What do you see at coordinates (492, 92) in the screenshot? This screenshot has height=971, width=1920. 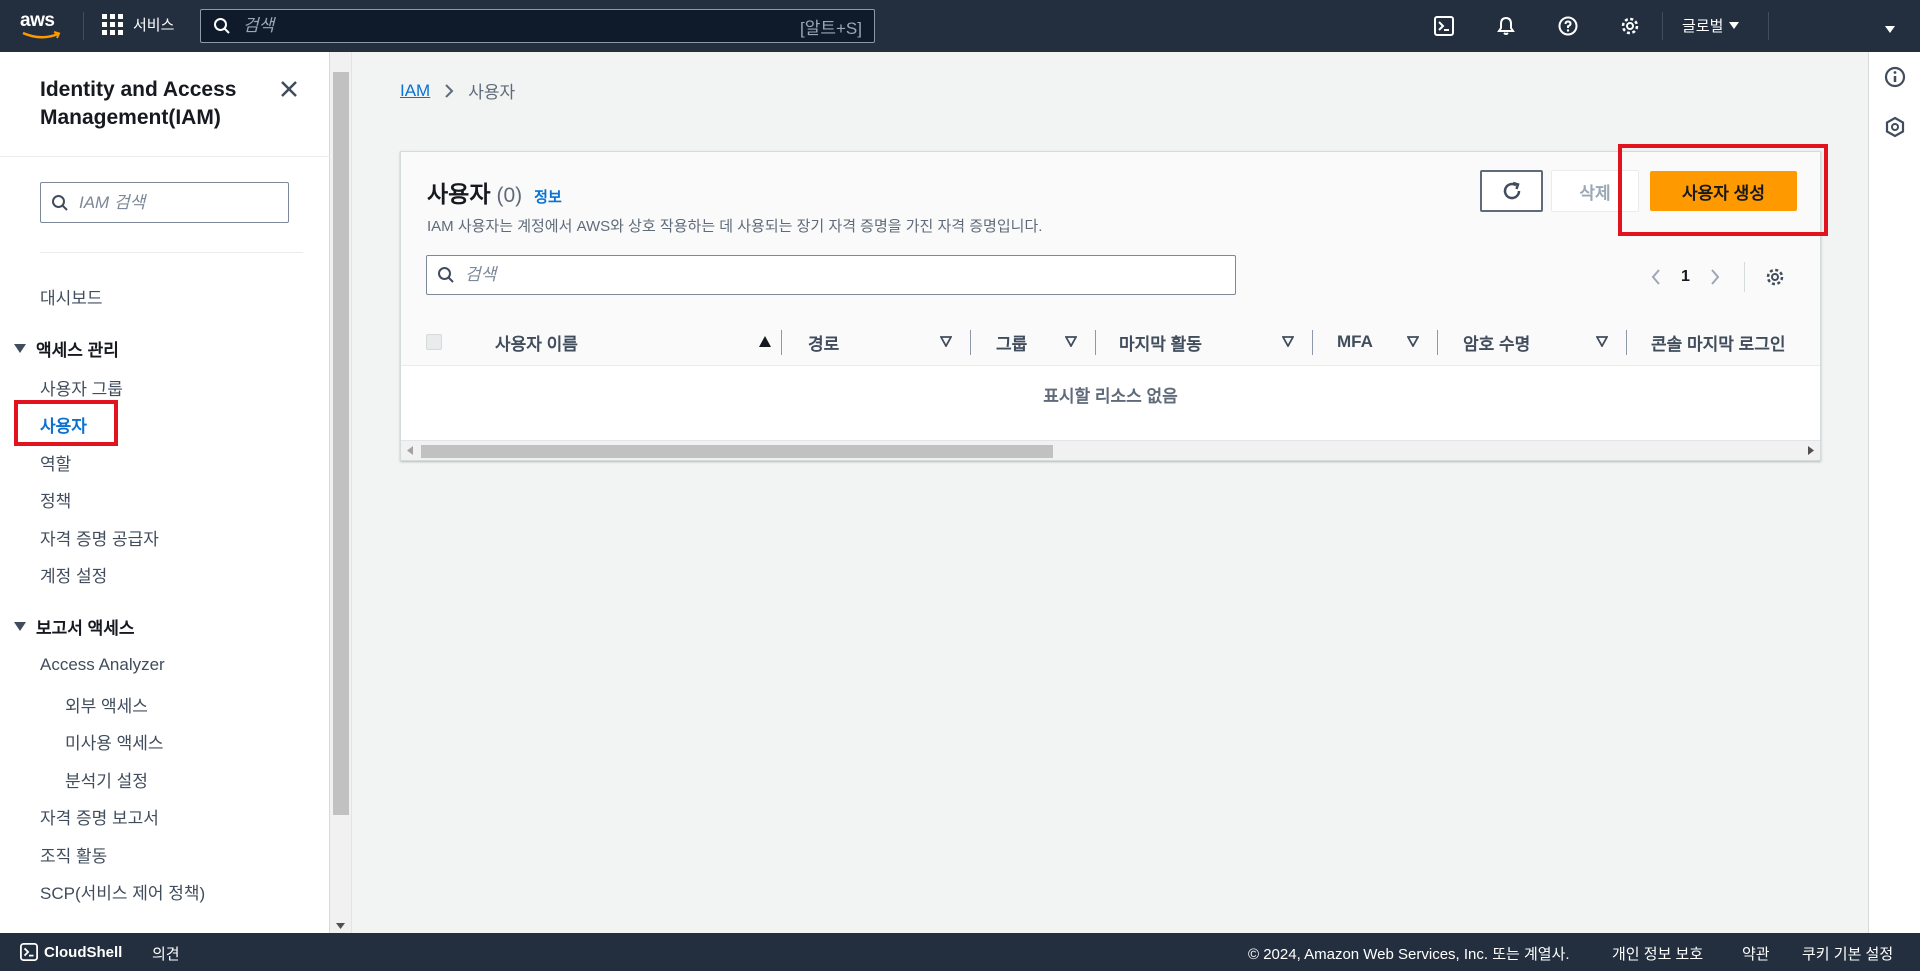 I see `breadcrumb-current: 사용자` at bounding box center [492, 92].